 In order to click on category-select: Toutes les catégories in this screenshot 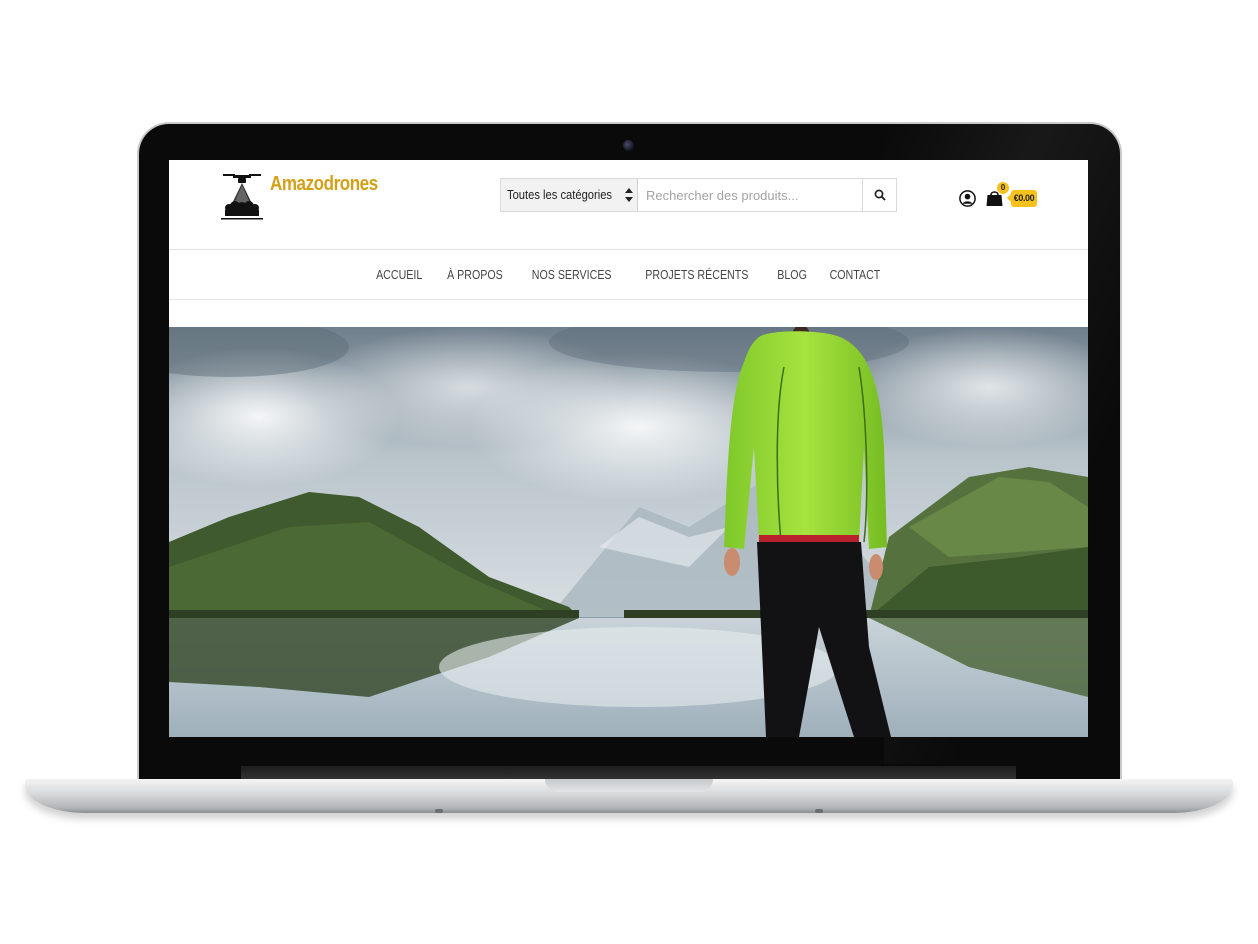, I will do `click(569, 195)`.